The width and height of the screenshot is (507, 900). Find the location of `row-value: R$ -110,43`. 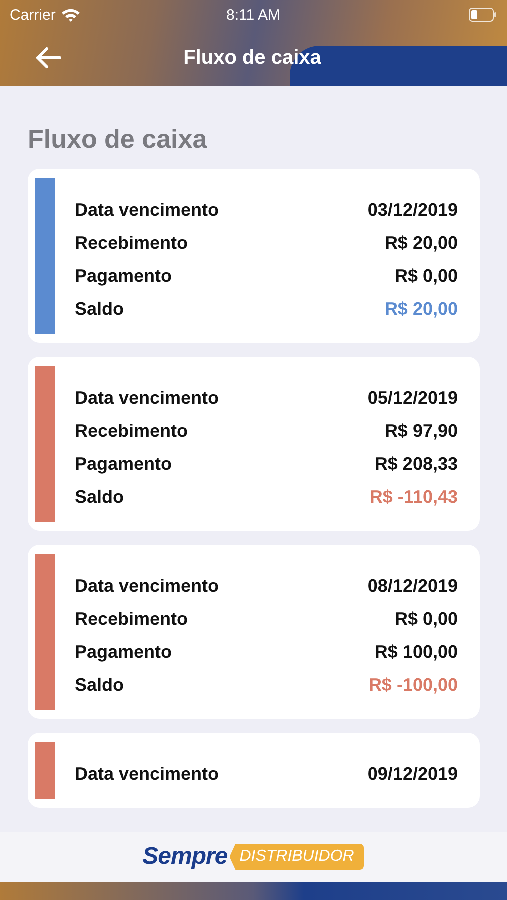

row-value: R$ -110,43 is located at coordinates (414, 497).